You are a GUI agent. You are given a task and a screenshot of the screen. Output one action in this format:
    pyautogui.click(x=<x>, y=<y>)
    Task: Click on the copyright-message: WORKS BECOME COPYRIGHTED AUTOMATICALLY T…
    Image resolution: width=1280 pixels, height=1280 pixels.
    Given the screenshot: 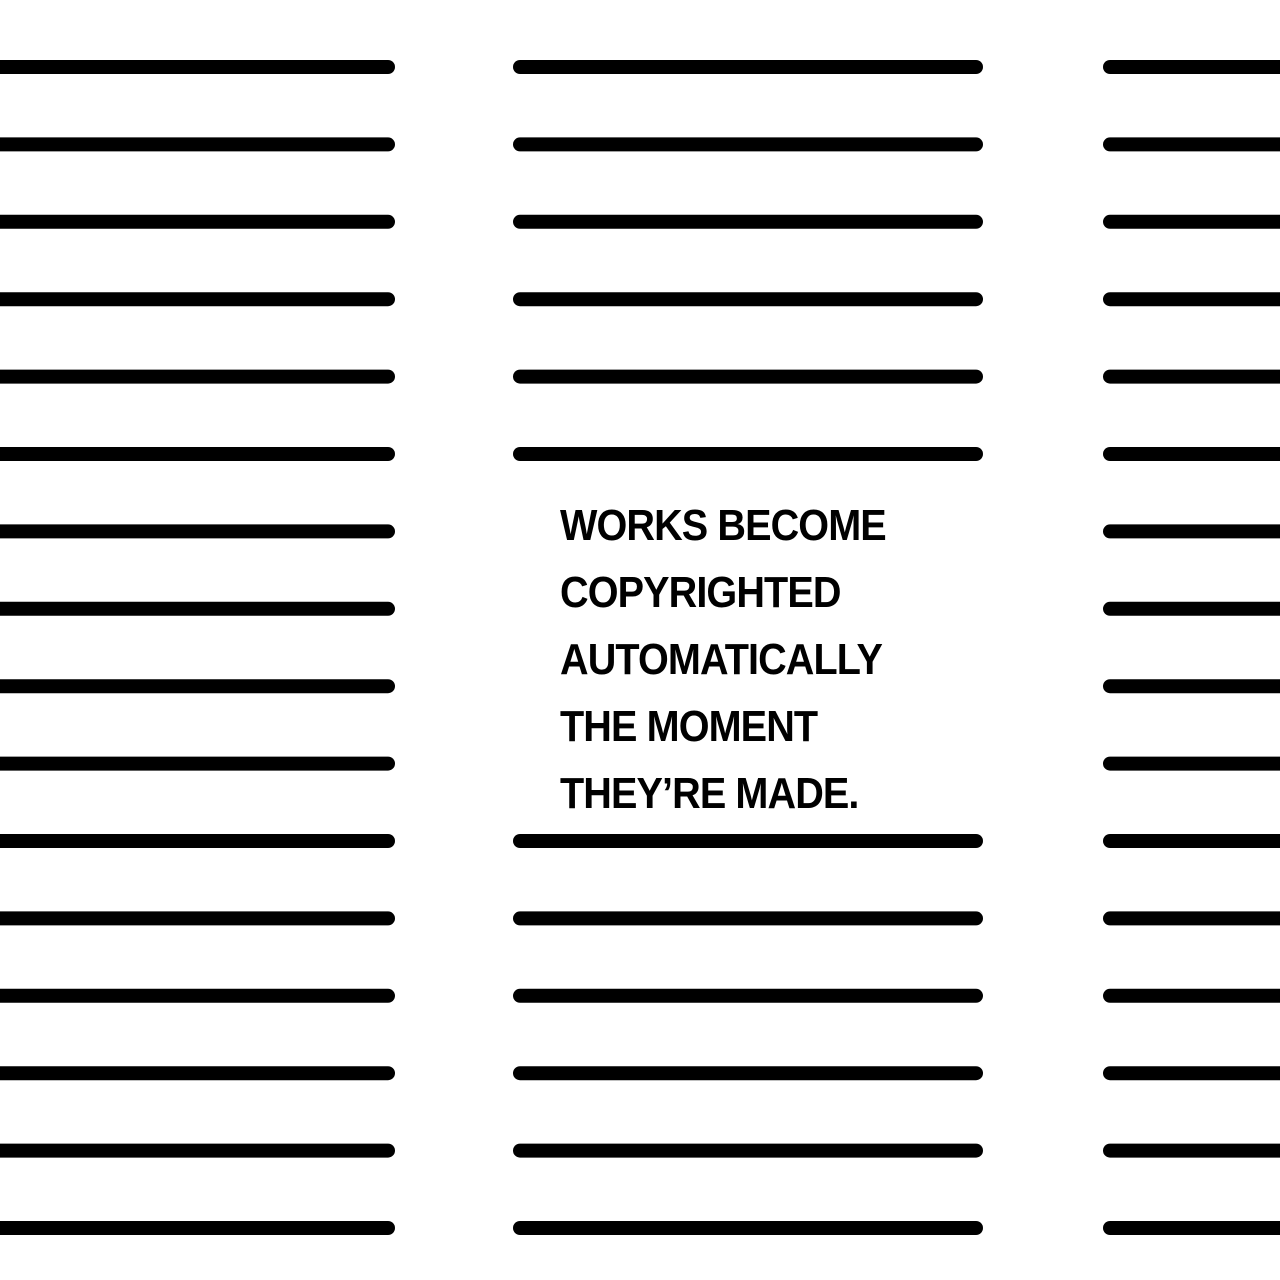 What is the action you would take?
    pyautogui.click(x=760, y=659)
    